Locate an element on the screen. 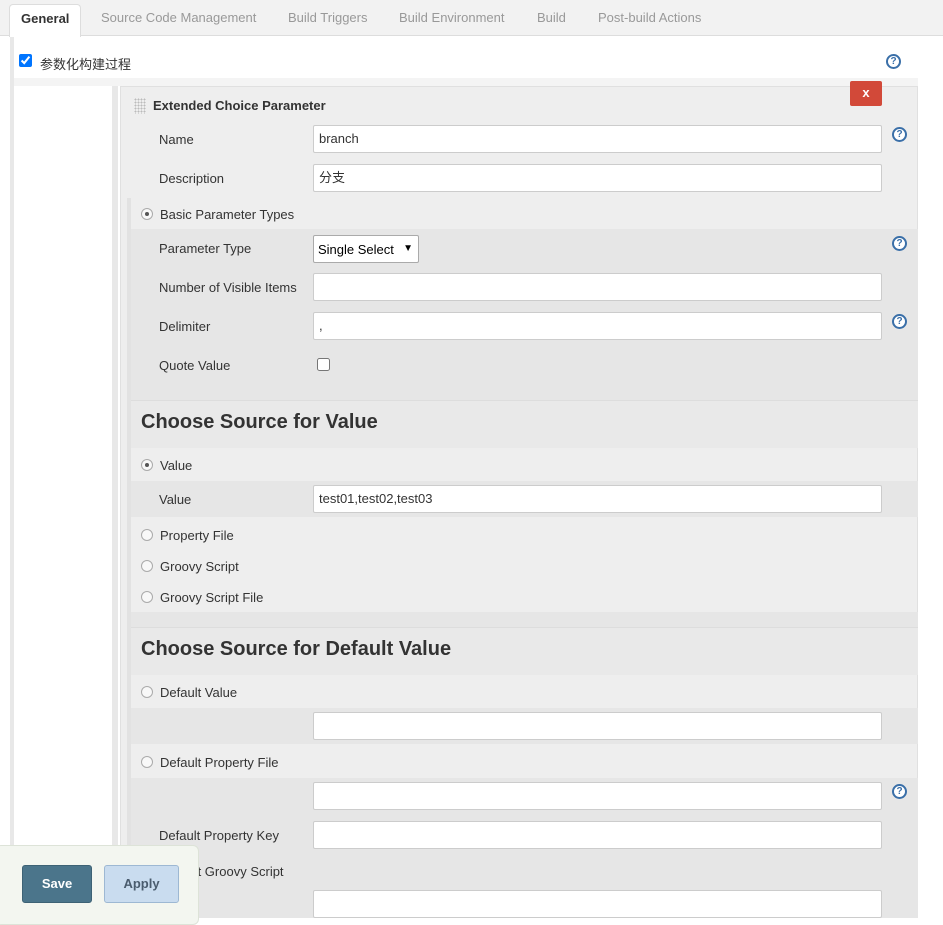 Image resolution: width=943 pixels, height=925 pixels. default-property-file-label: Default Property File is located at coordinates (219, 762).